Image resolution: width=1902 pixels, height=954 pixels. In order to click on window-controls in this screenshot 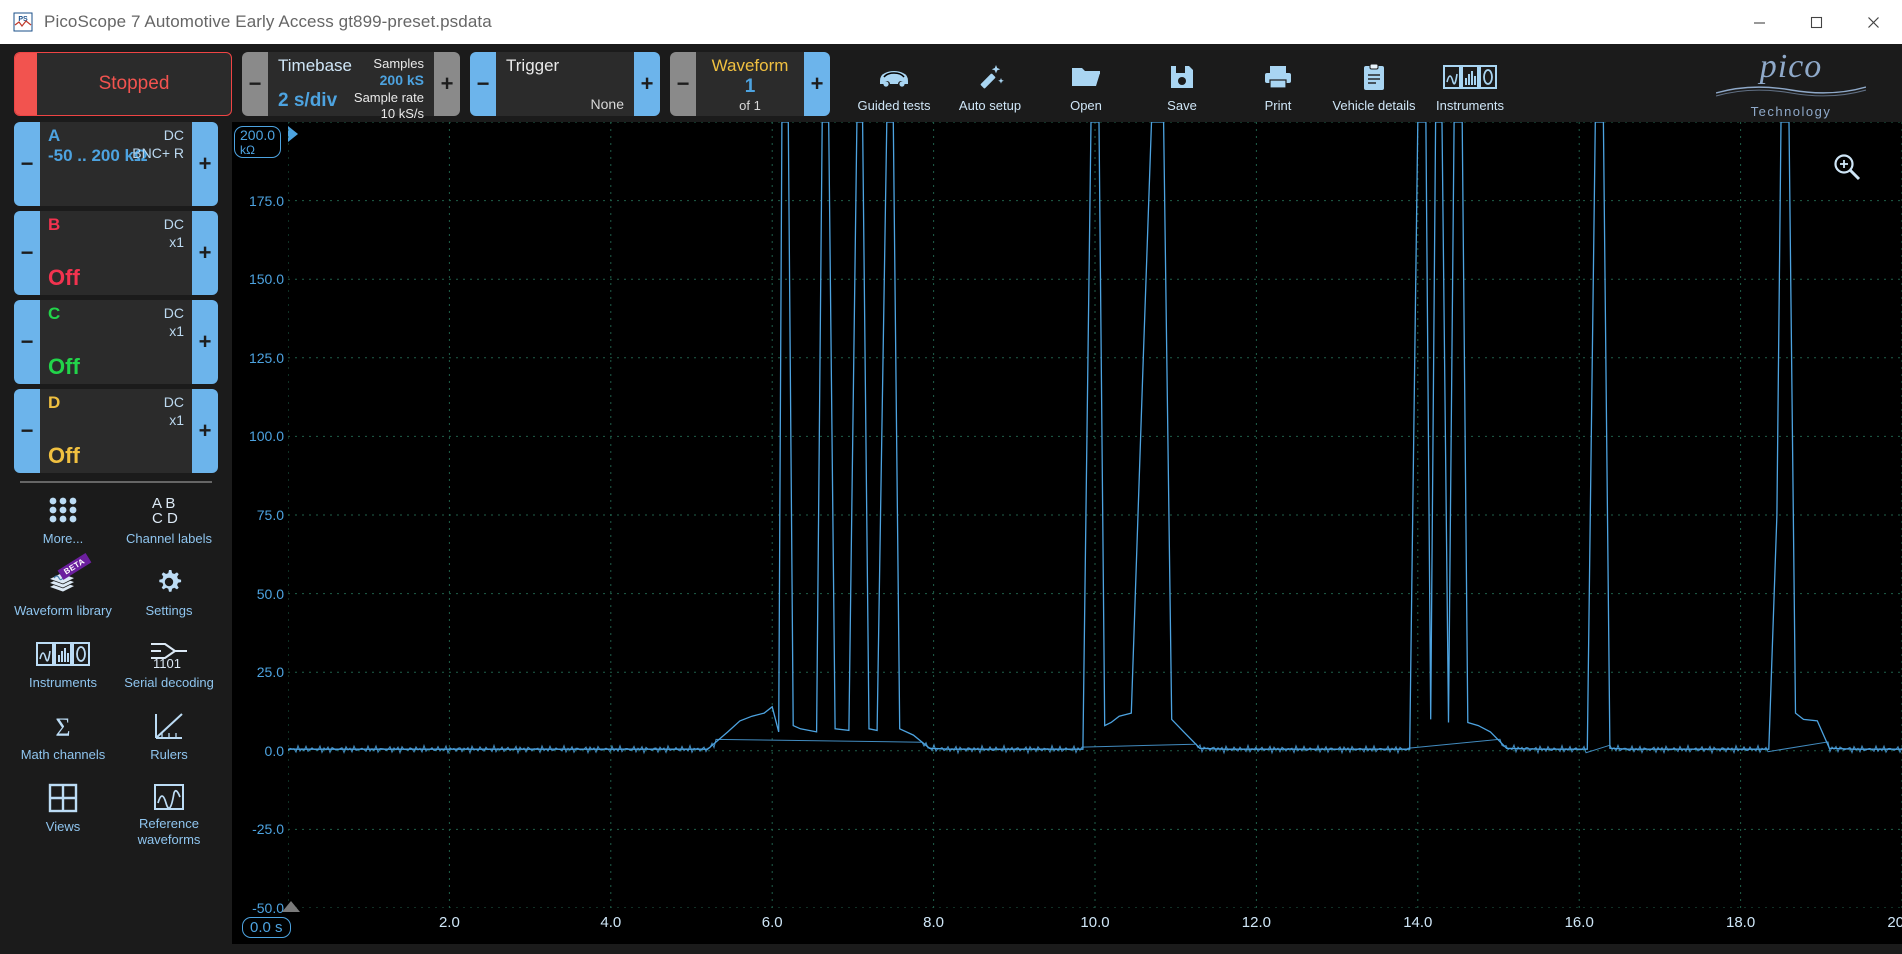, I will do `click(1816, 22)`.